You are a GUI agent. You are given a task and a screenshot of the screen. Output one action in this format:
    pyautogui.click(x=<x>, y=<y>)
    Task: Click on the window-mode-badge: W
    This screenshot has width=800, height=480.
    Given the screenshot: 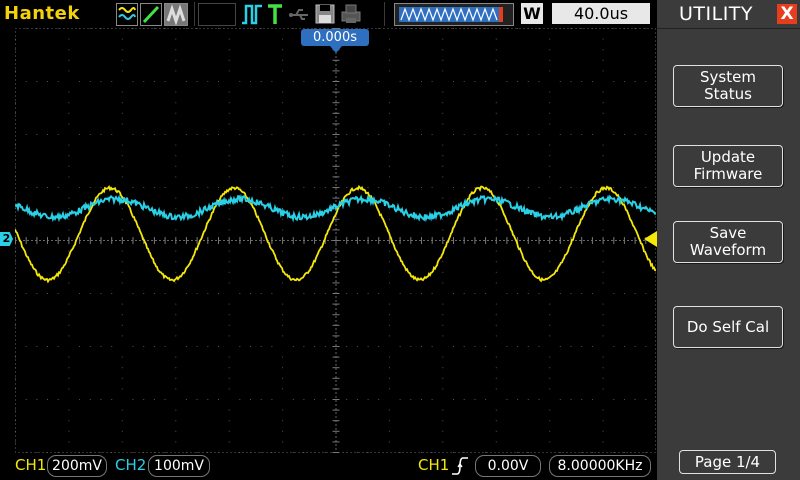 What is the action you would take?
    pyautogui.click(x=532, y=13)
    